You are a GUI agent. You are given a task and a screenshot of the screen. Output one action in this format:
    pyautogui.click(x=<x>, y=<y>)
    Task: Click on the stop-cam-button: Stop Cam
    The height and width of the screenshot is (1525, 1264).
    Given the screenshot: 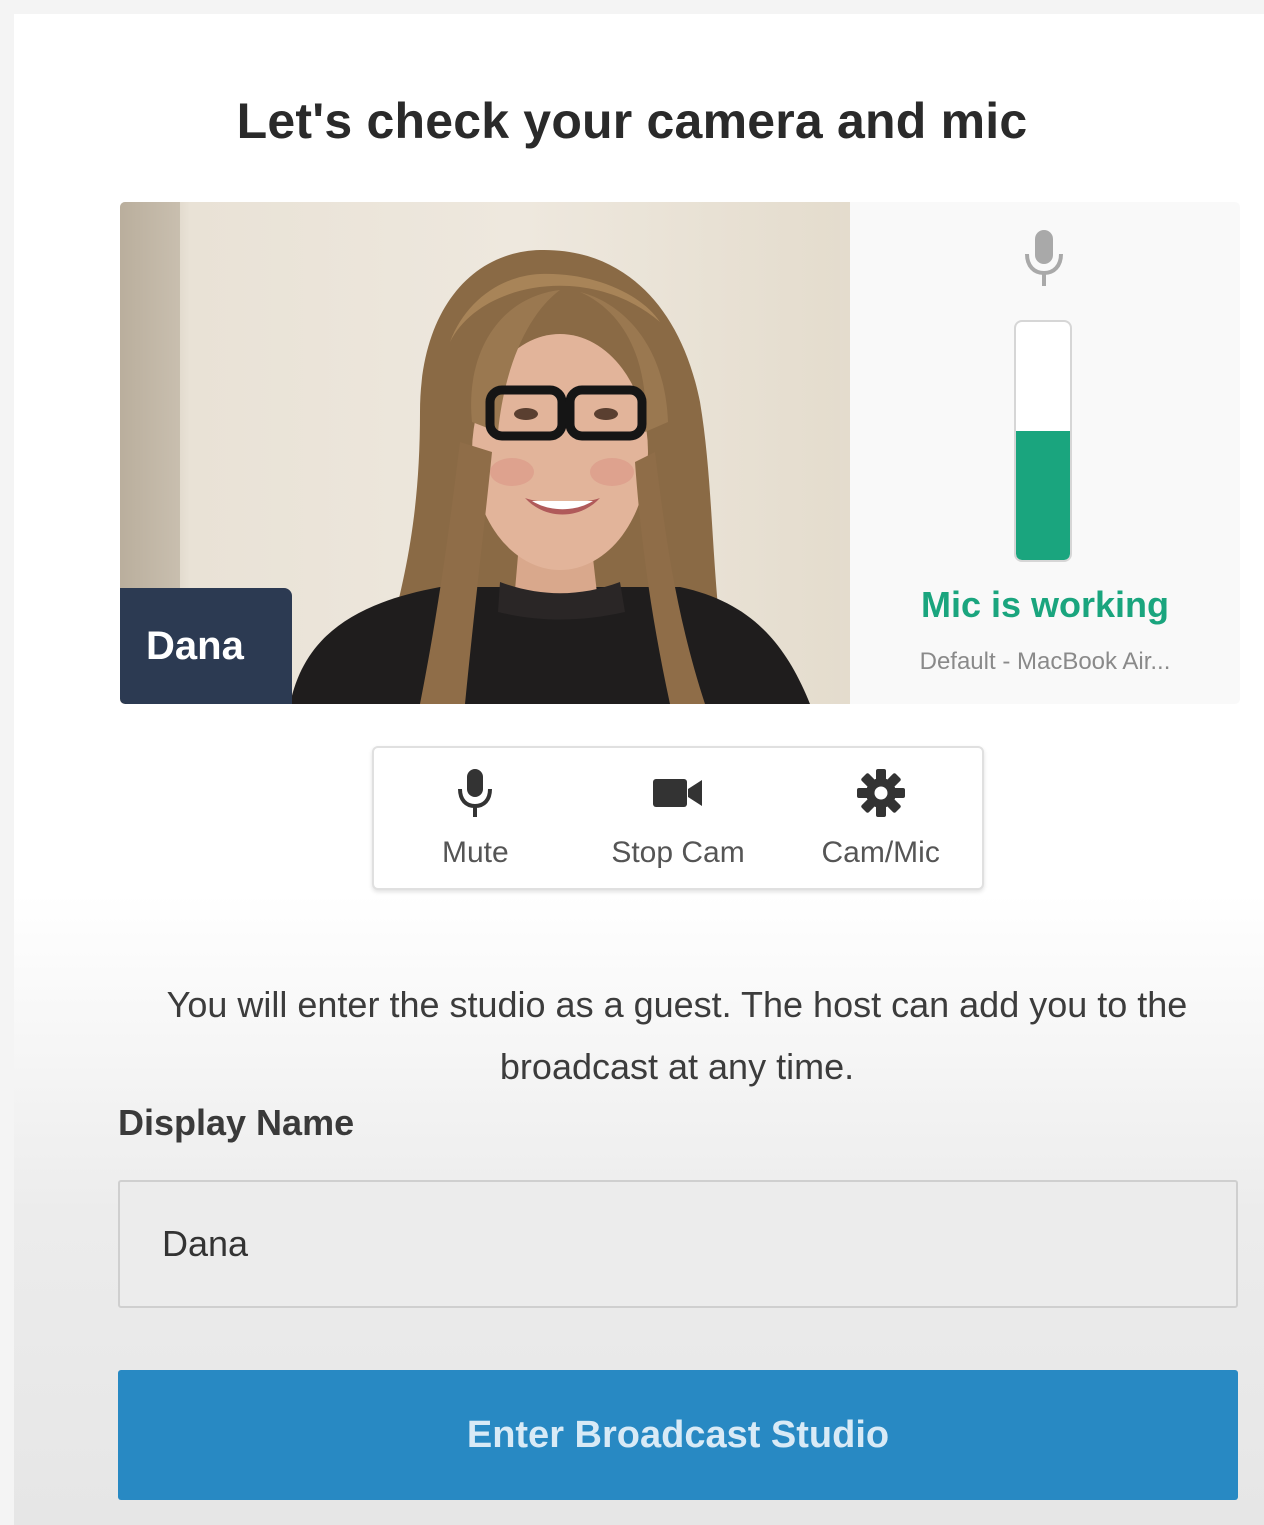 What is the action you would take?
    pyautogui.click(x=678, y=818)
    